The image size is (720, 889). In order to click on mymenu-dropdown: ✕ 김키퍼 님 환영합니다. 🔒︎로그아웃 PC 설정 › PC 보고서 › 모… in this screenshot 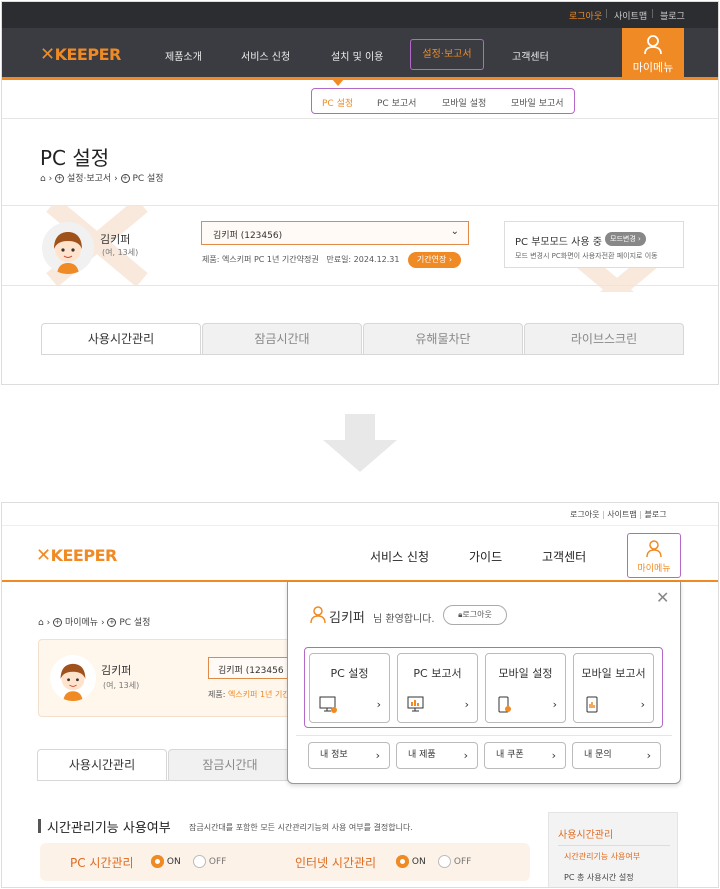, I will do `click(484, 682)`.